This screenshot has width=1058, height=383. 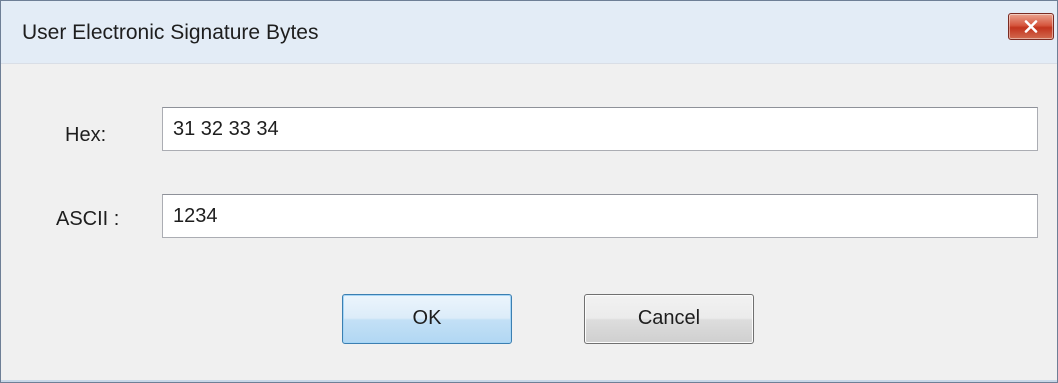 I want to click on window-title: User Electronic Signature Bytes, so click(x=170, y=32).